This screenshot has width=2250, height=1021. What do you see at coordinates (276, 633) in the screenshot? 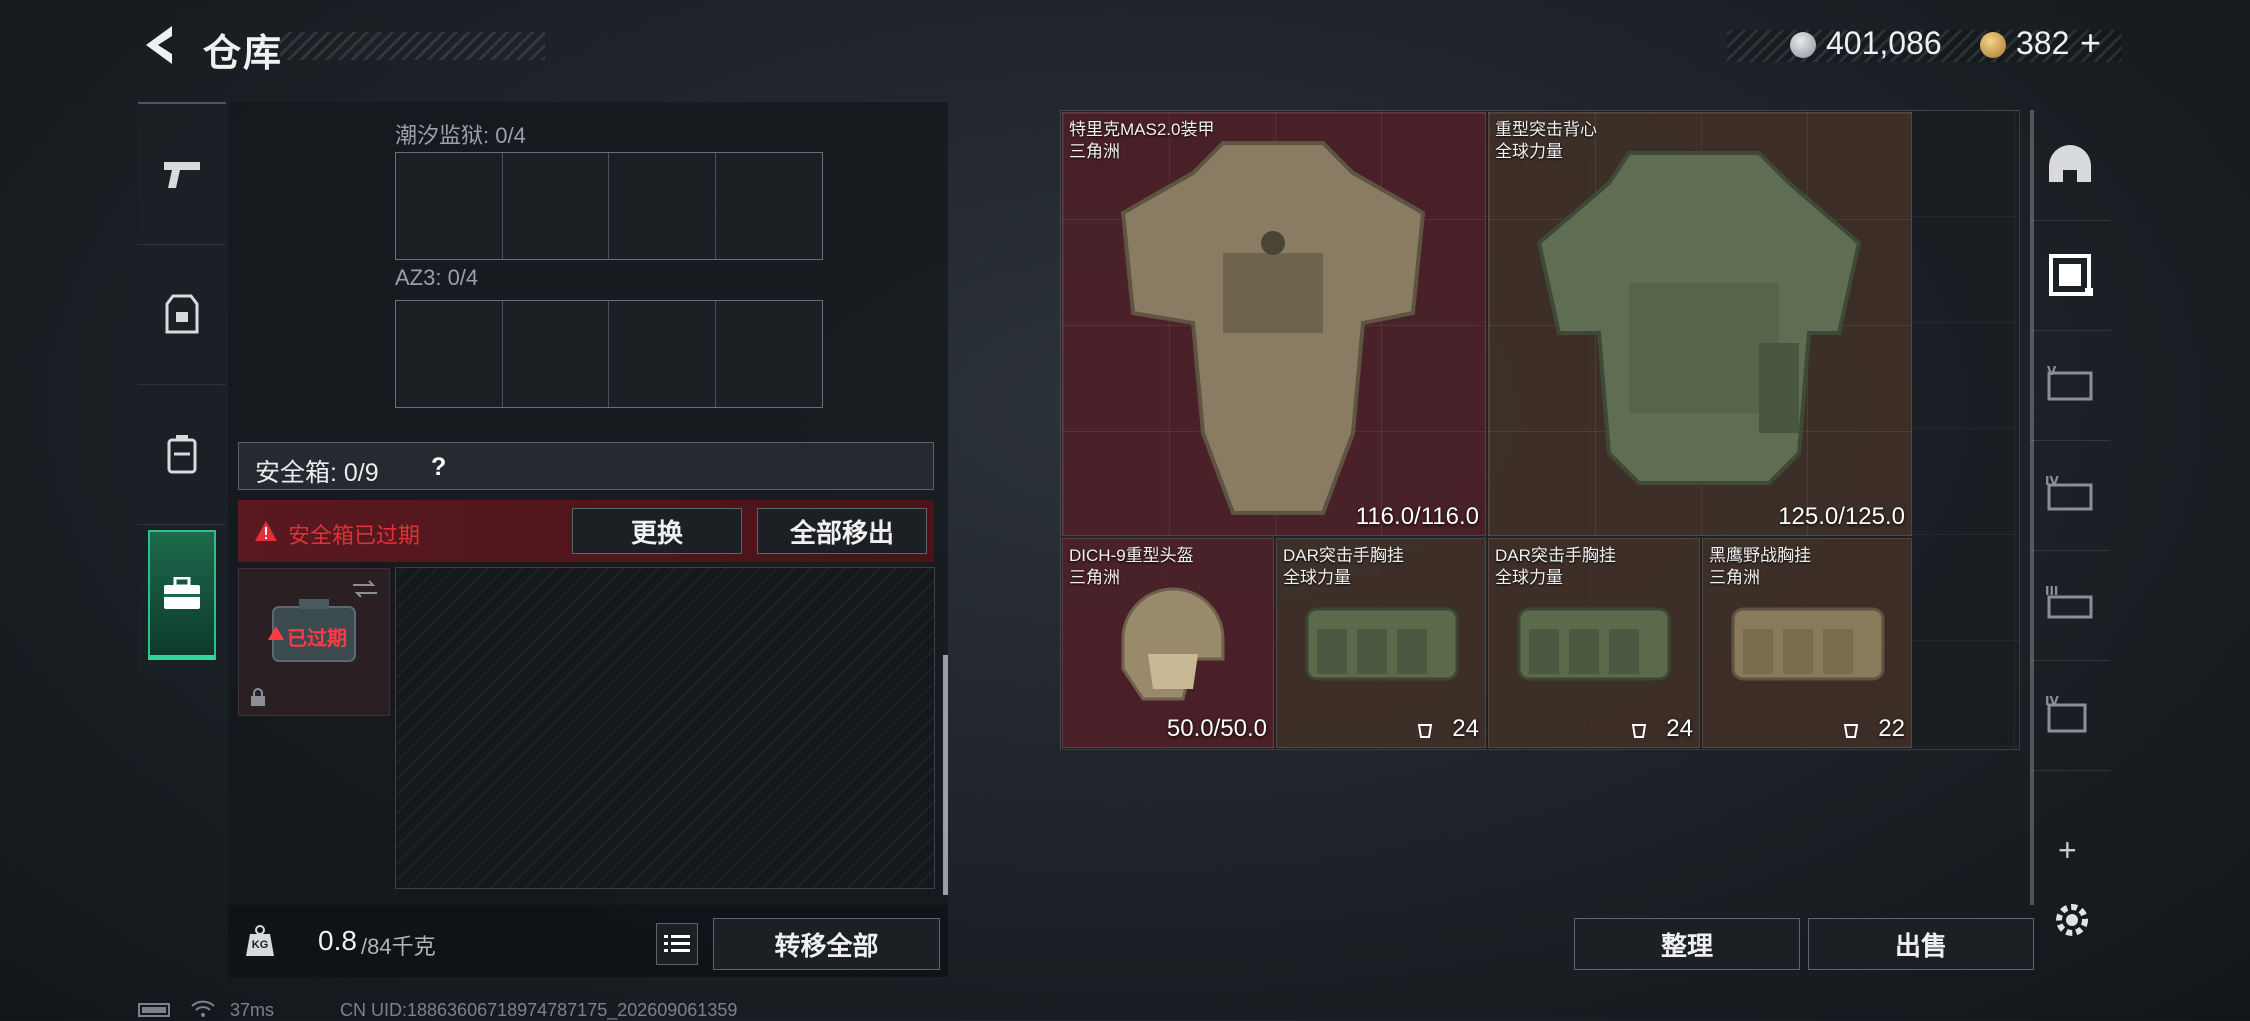
I see `expired-warning-icon` at bounding box center [276, 633].